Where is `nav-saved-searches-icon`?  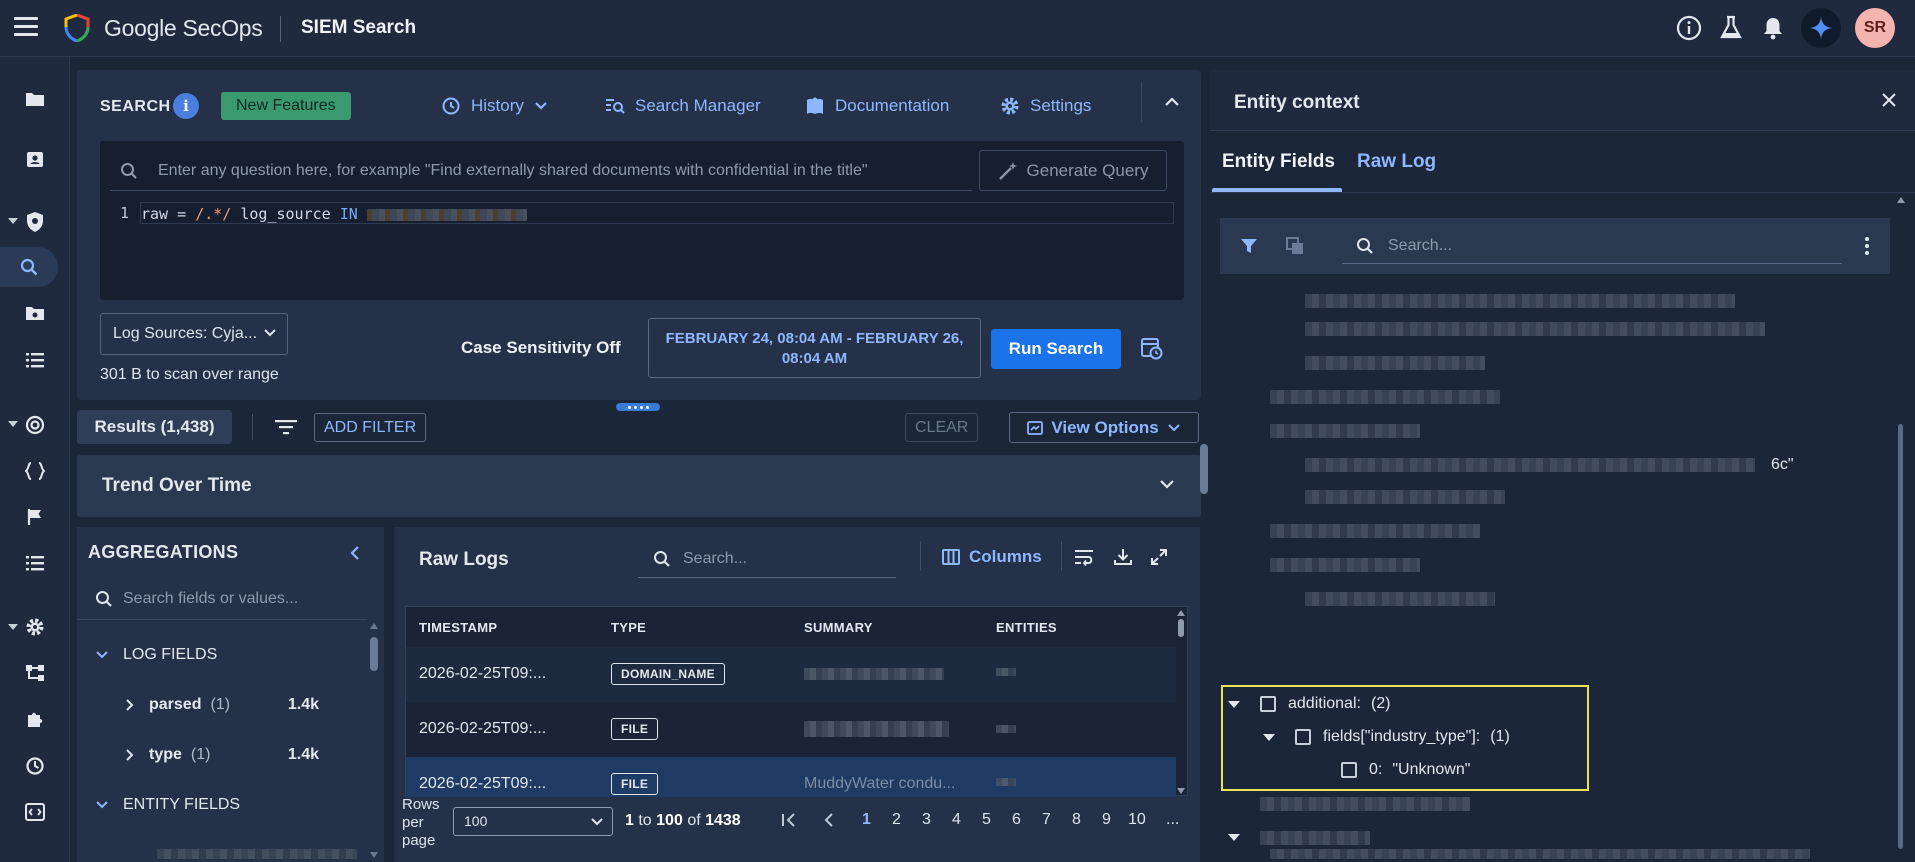 nav-saved-searches-icon is located at coordinates (35, 313).